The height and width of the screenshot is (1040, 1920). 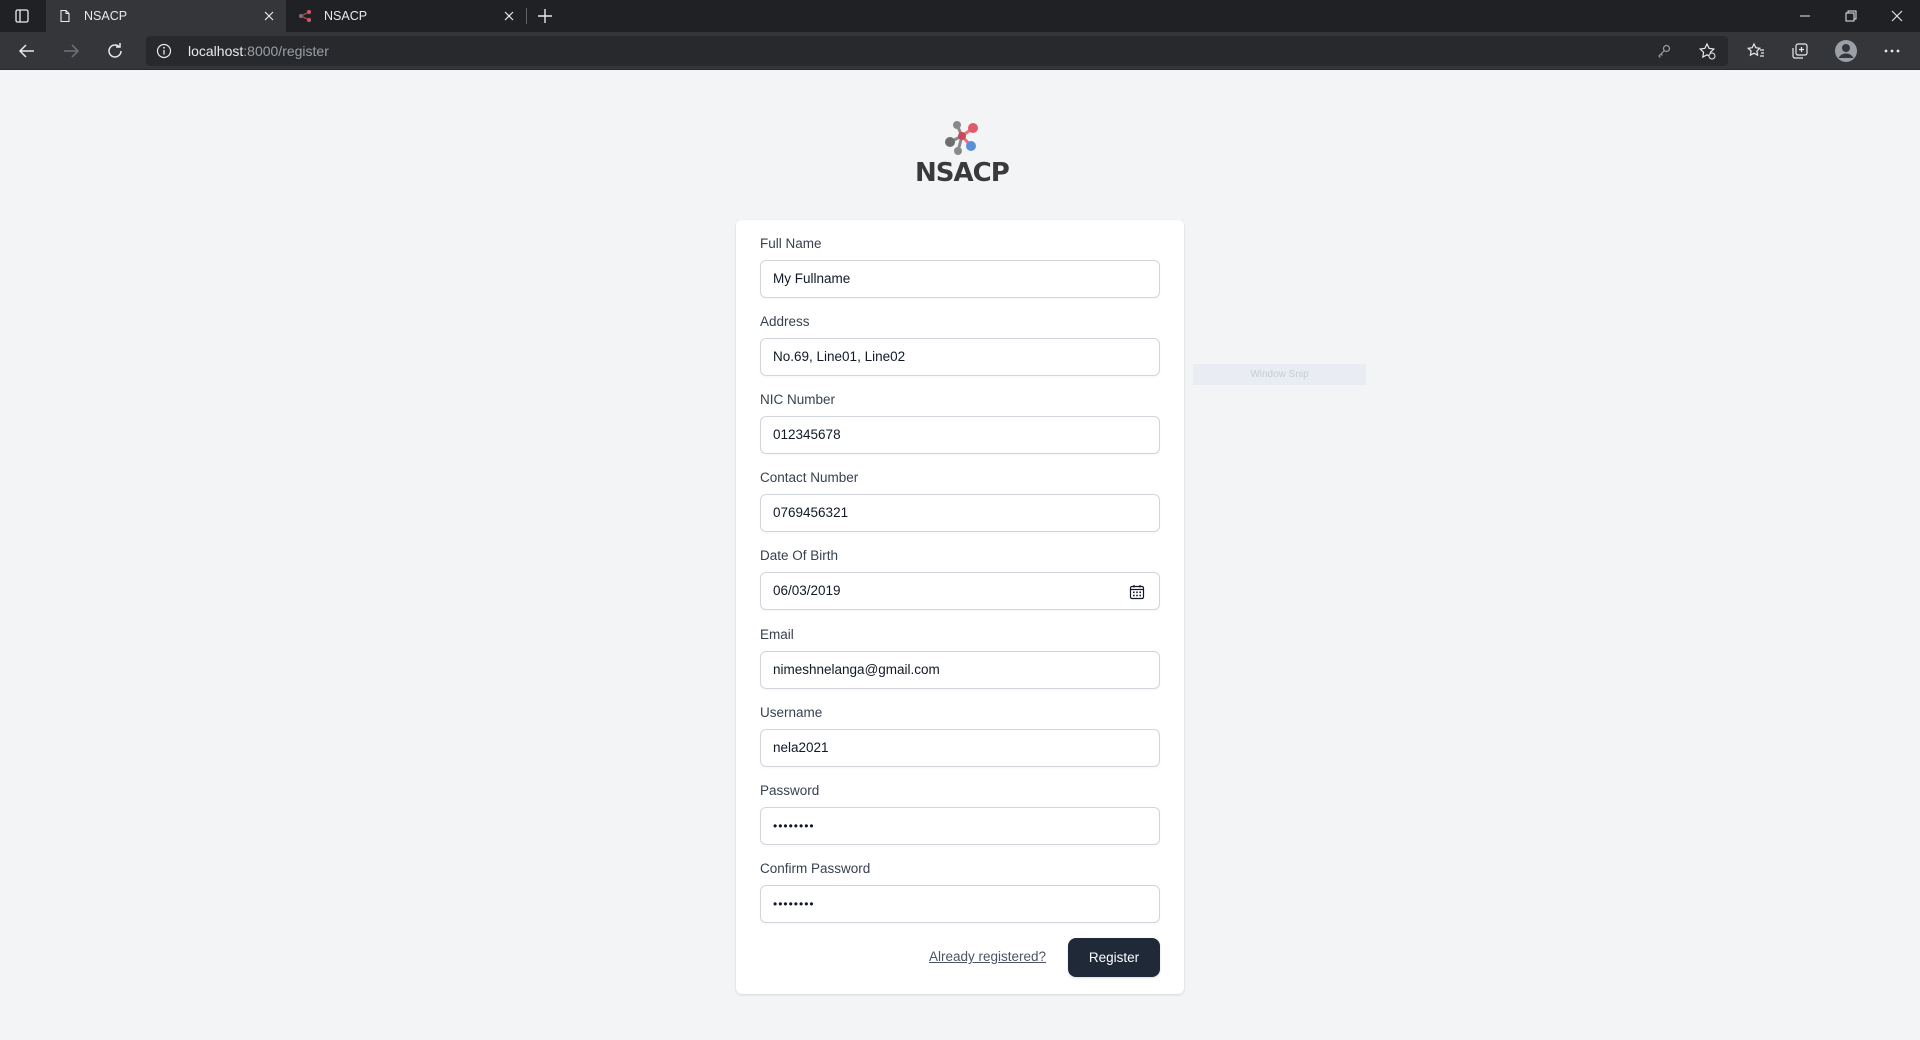 I want to click on password-label: Password, so click(x=790, y=790).